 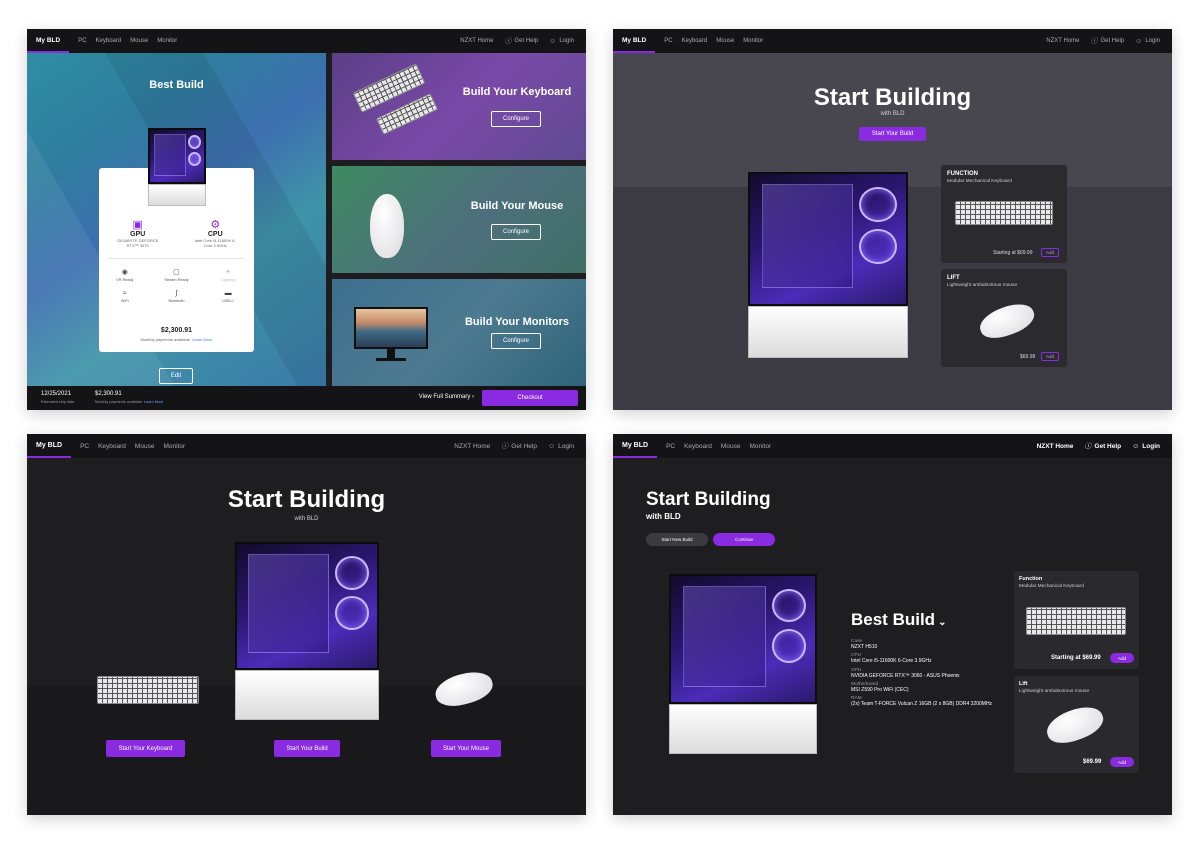 I want to click on view-full-summary-link: View Full Summary ›, so click(x=446, y=397).